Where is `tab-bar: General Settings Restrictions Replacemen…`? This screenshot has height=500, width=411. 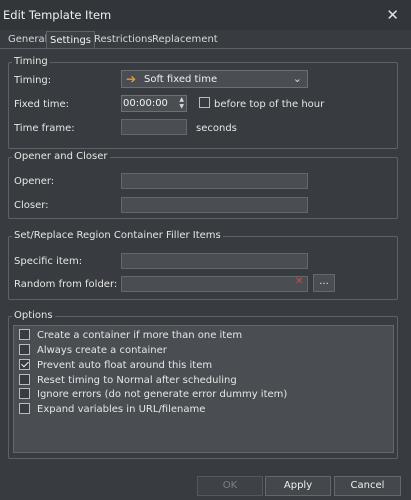
tab-bar: General Settings Restrictions Replacemen… is located at coordinates (205, 40).